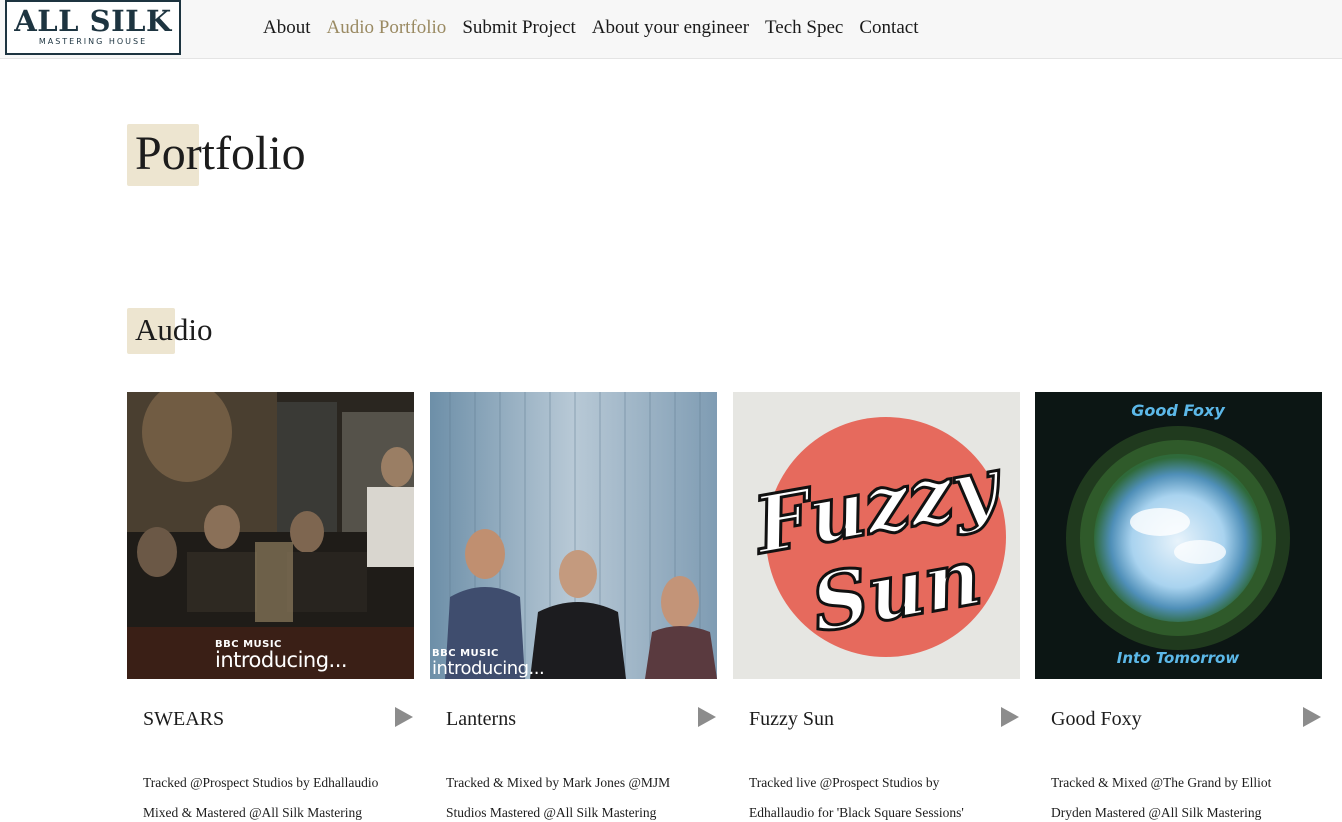  What do you see at coordinates (844, 782) in the screenshot?
I see `credit-line: Tracked live @Prospect Studios by` at bounding box center [844, 782].